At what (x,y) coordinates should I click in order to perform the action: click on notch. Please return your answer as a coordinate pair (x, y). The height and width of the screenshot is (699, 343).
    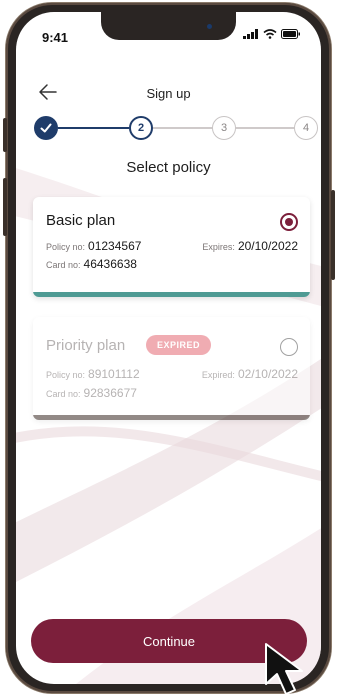
    Looking at the image, I should click on (168, 26).